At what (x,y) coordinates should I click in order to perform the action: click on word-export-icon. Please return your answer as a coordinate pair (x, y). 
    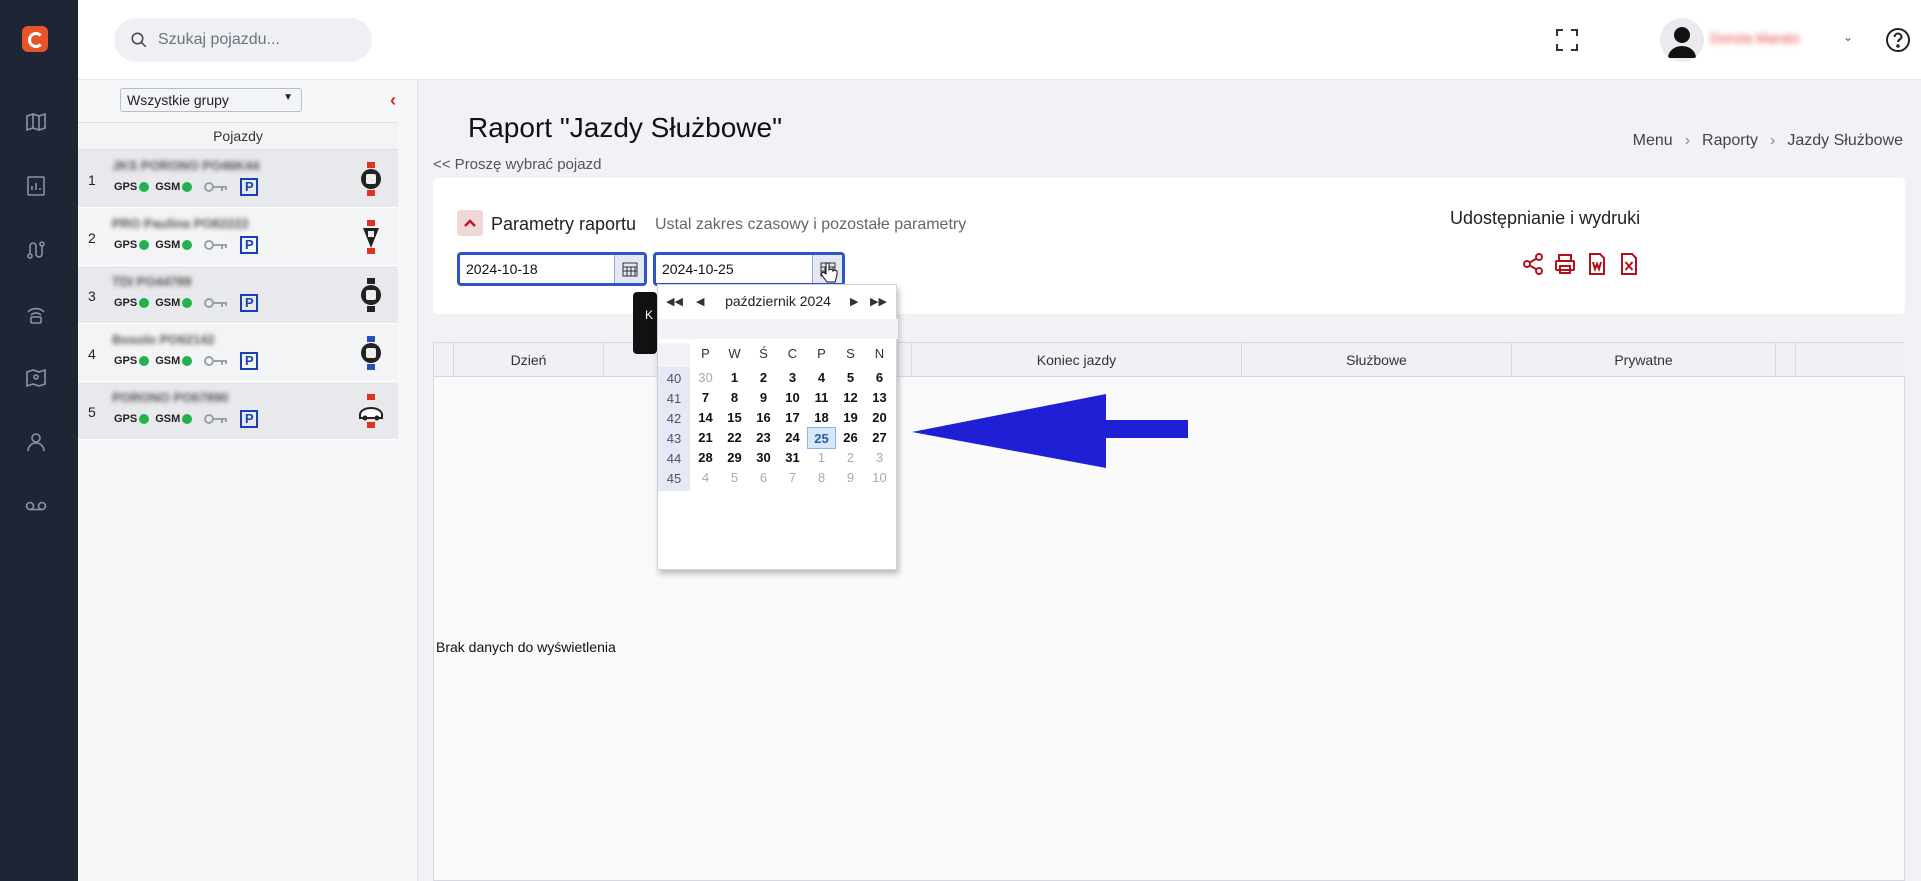
    Looking at the image, I should click on (1597, 264).